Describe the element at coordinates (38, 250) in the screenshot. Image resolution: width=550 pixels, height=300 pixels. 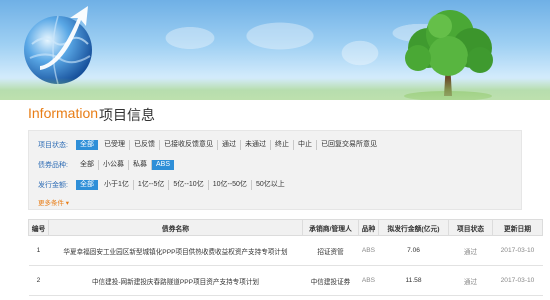
I see `cell-no: 1` at that location.